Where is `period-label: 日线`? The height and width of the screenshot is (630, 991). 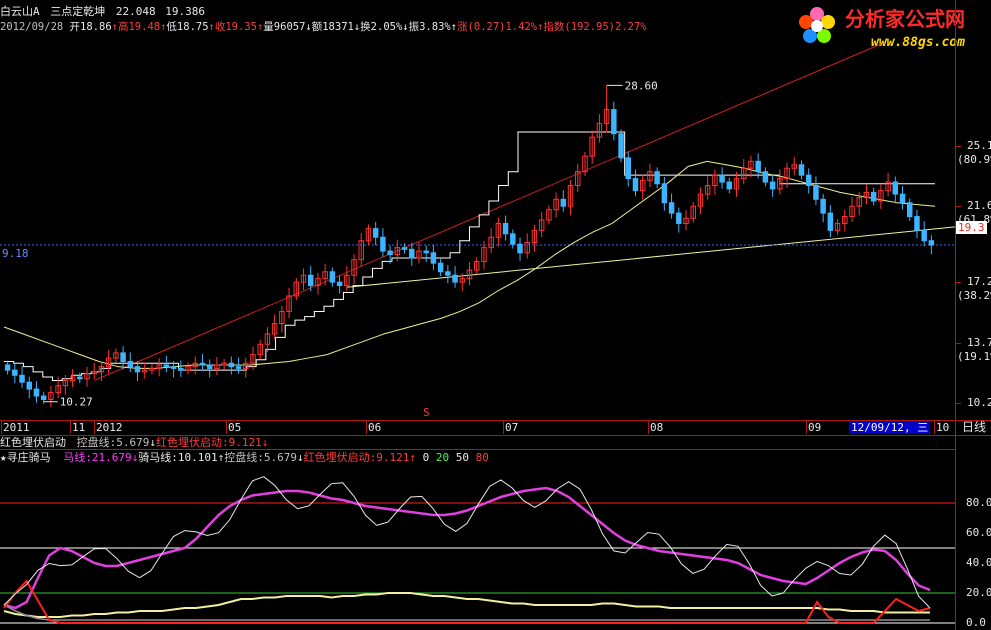
period-label: 日线 is located at coordinates (974, 427).